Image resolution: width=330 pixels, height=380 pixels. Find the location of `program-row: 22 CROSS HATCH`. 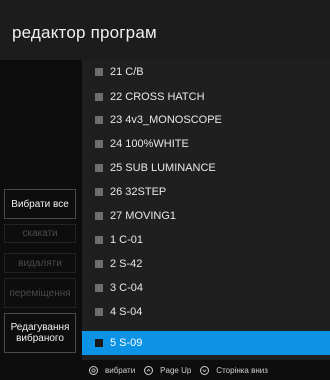

program-row: 22 CROSS HATCH is located at coordinates (206, 96).